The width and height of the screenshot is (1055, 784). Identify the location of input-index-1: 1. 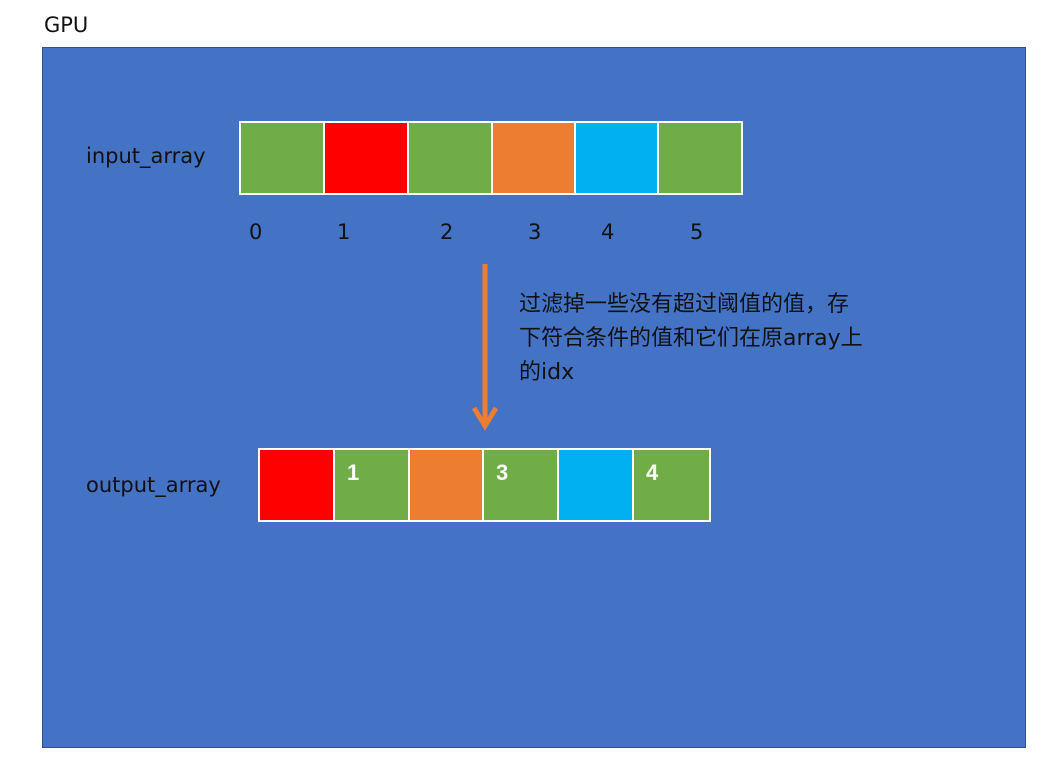
(344, 232).